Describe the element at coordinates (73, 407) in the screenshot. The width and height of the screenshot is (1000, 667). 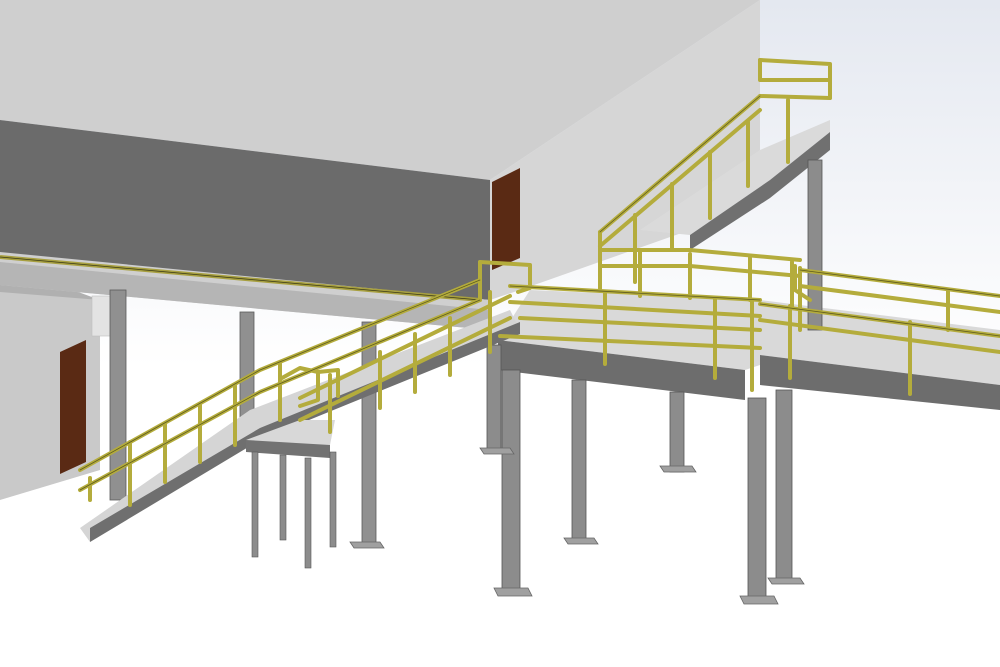
I see `lower-door` at that location.